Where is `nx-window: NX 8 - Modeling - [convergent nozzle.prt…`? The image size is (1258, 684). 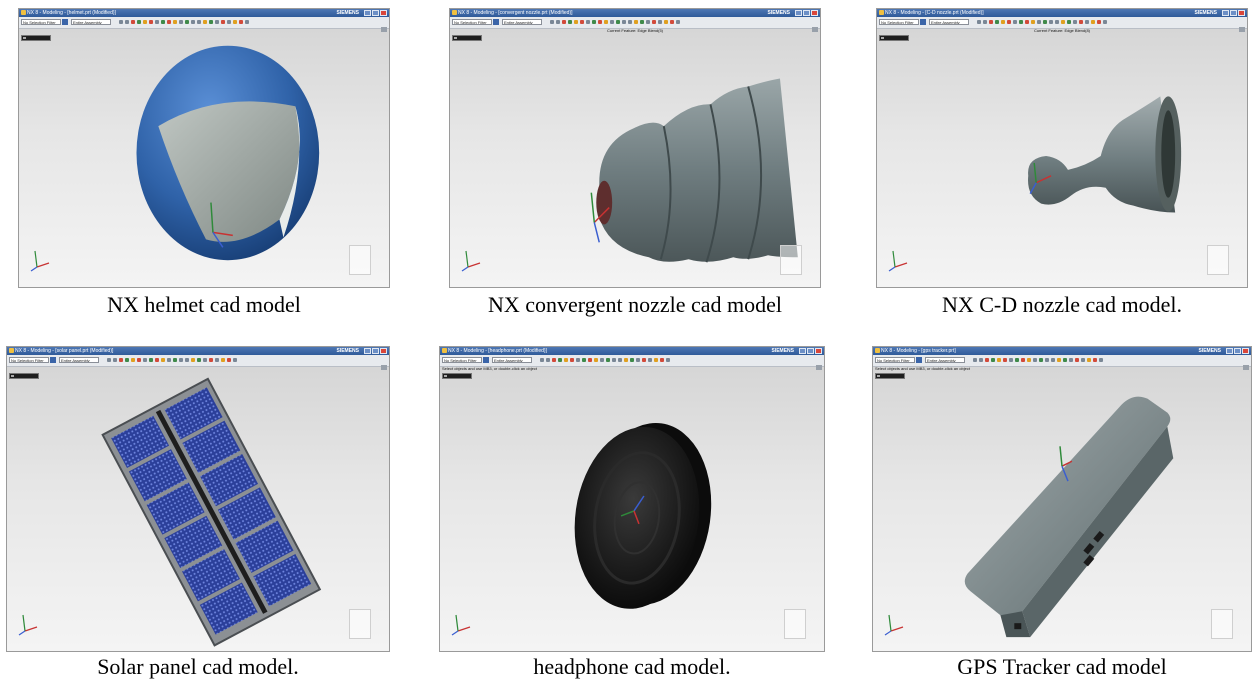
nx-window: NX 8 - Modeling - [convergent nozzle.prt… is located at coordinates (635, 148).